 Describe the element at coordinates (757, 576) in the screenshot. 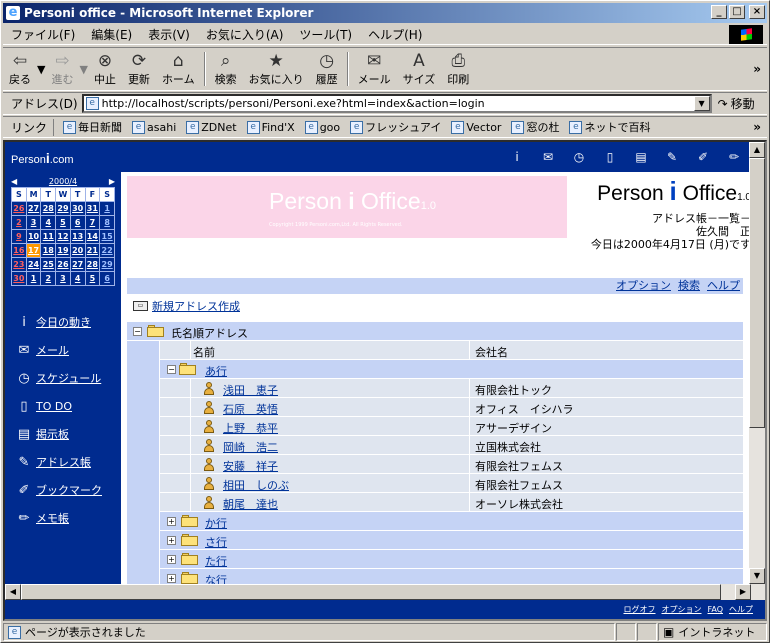

I see `scroll-down-icon: ▼` at that location.